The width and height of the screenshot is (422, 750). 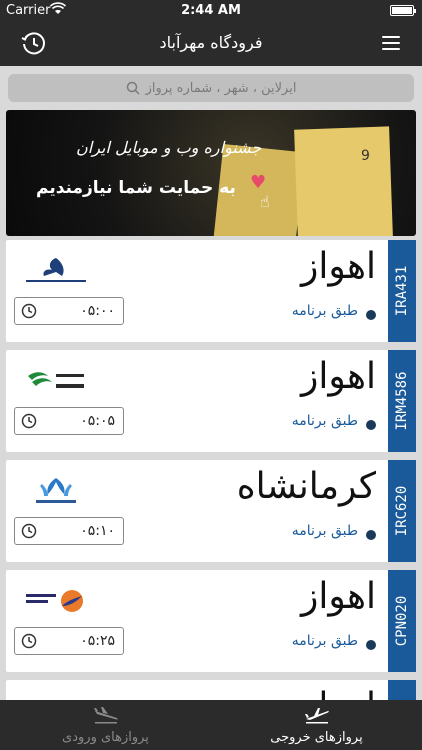 What do you see at coordinates (105, 725) in the screenshot?
I see `tab-arrivals: پروازهای ورودی` at bounding box center [105, 725].